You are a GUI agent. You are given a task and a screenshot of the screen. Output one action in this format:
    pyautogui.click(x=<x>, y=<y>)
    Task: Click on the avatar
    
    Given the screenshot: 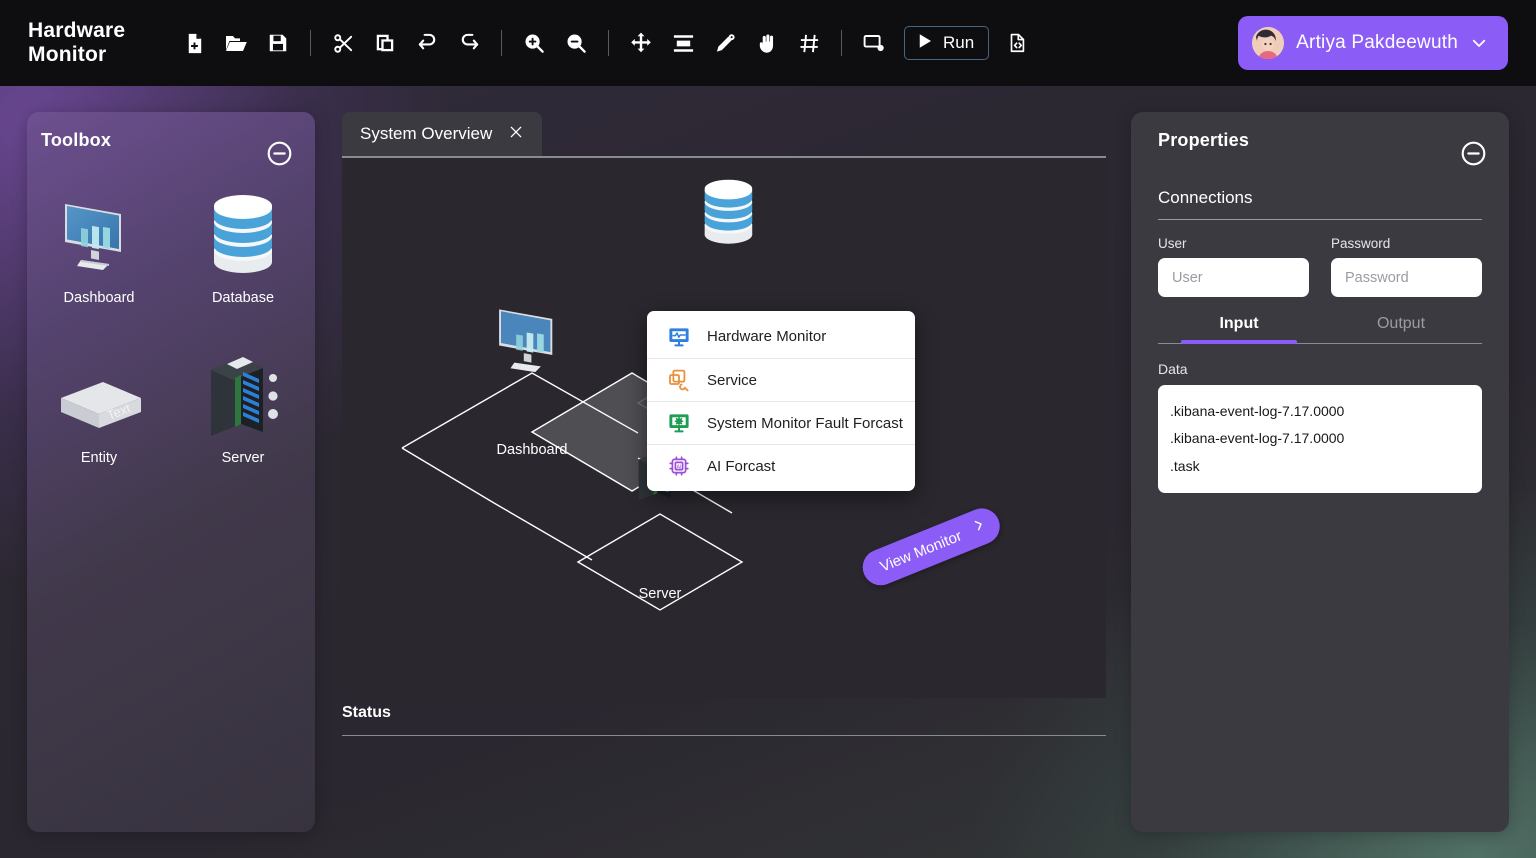 What is the action you would take?
    pyautogui.click(x=1268, y=43)
    